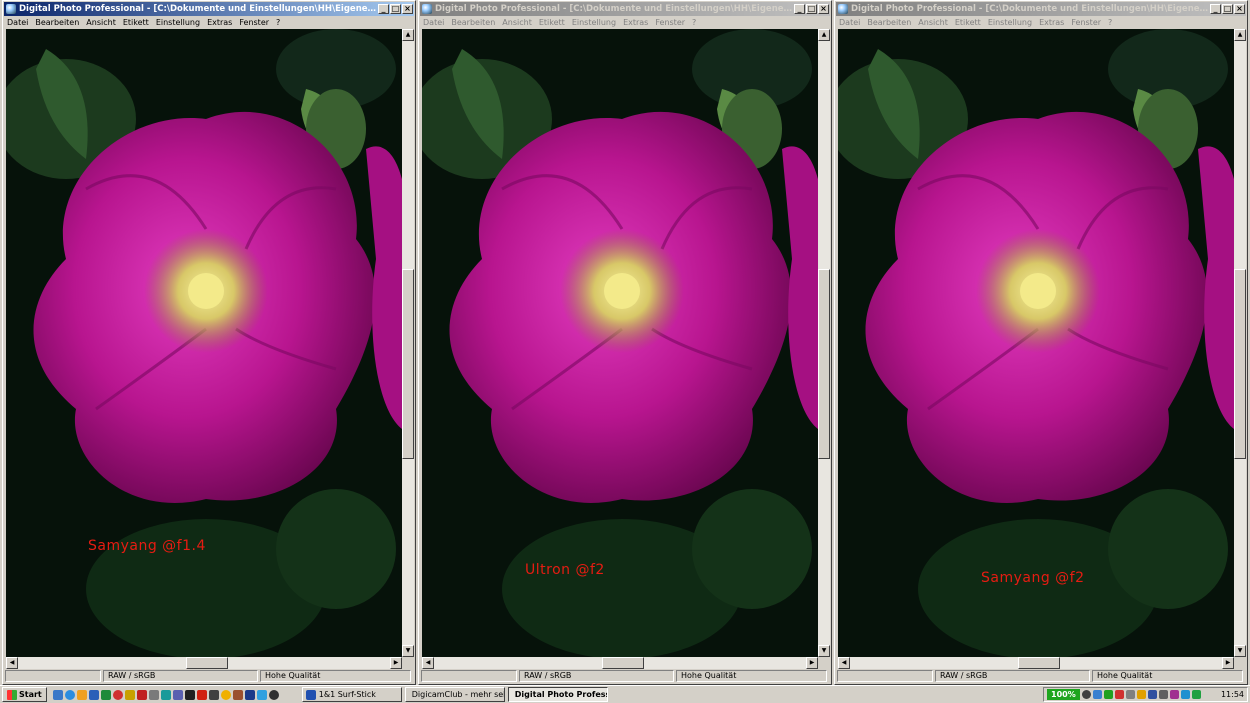 The width and height of the screenshot is (1250, 703). I want to click on cube-icon, so click(129, 694).